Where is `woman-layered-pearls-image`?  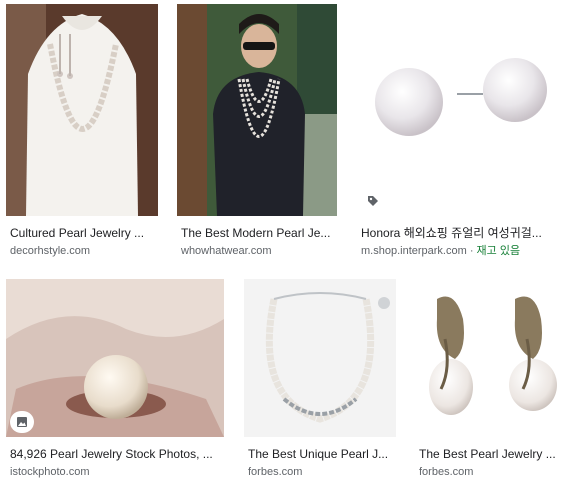 woman-layered-pearls-image is located at coordinates (257, 110).